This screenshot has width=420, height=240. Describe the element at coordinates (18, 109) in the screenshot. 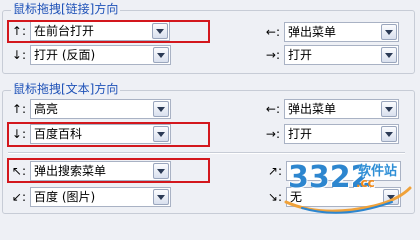

I see `arrow-up-icon: ↑:` at that location.